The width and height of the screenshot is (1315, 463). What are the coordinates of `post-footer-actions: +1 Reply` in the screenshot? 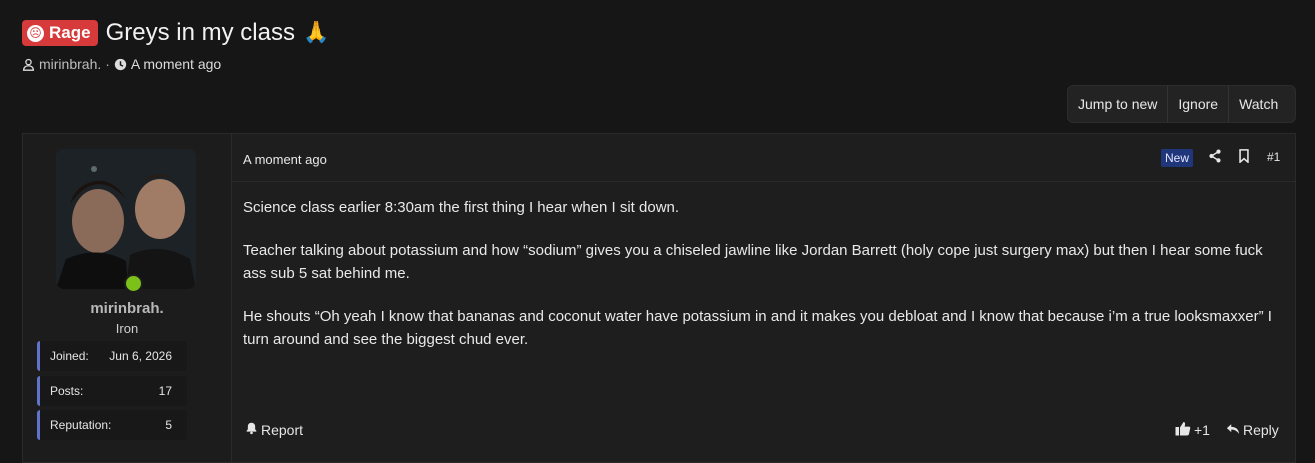 It's located at (1227, 430).